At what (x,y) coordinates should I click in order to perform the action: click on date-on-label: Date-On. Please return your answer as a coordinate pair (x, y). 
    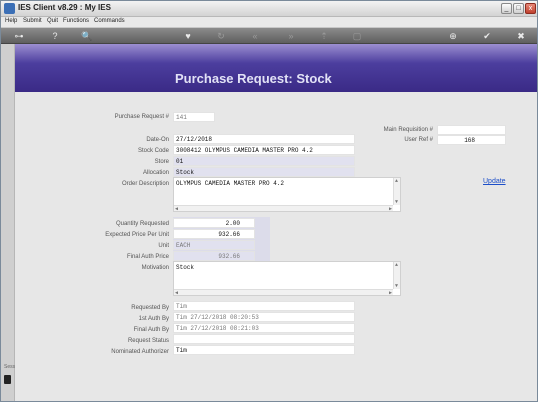
    Looking at the image, I should click on (157, 140).